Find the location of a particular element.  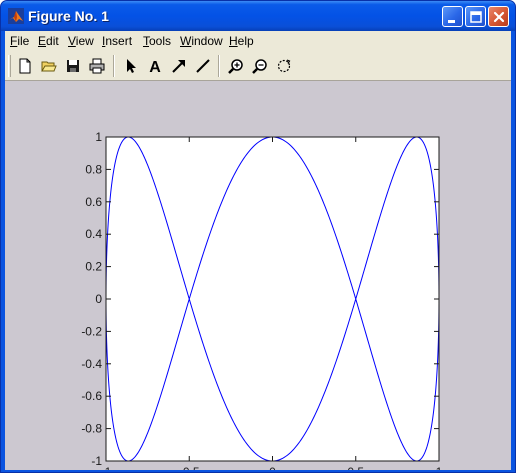

menu-insert: Insert is located at coordinates (117, 41).